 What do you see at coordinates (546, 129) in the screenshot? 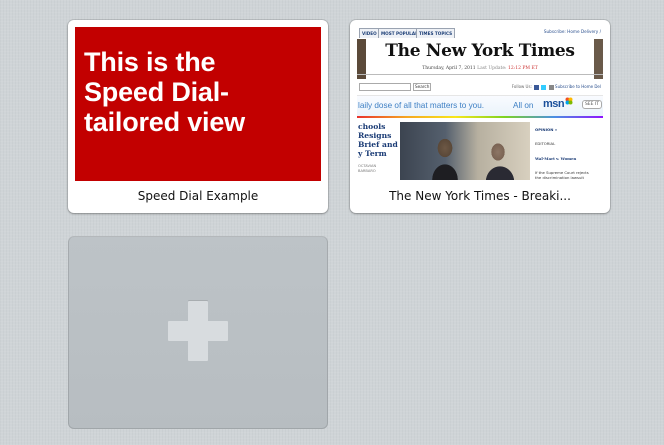
I see `opinion-label: OPINION »` at bounding box center [546, 129].